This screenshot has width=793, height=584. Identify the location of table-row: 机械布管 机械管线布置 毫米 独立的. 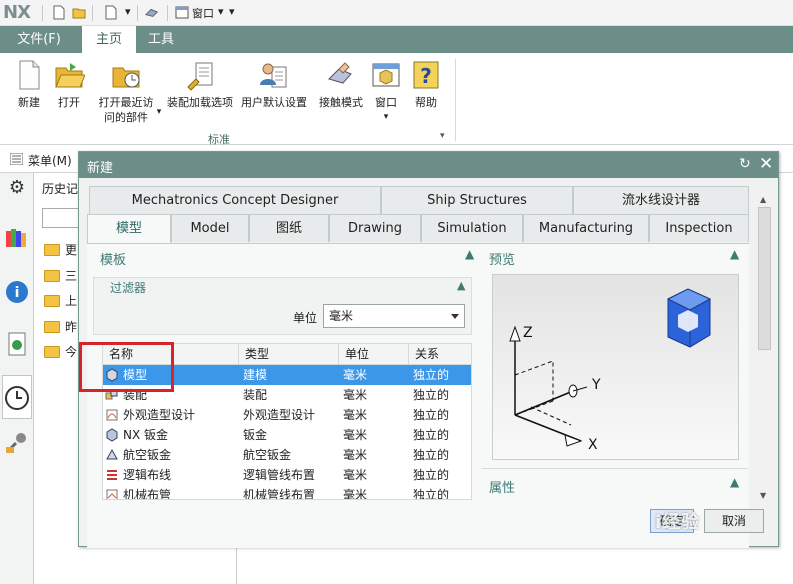
(287, 492).